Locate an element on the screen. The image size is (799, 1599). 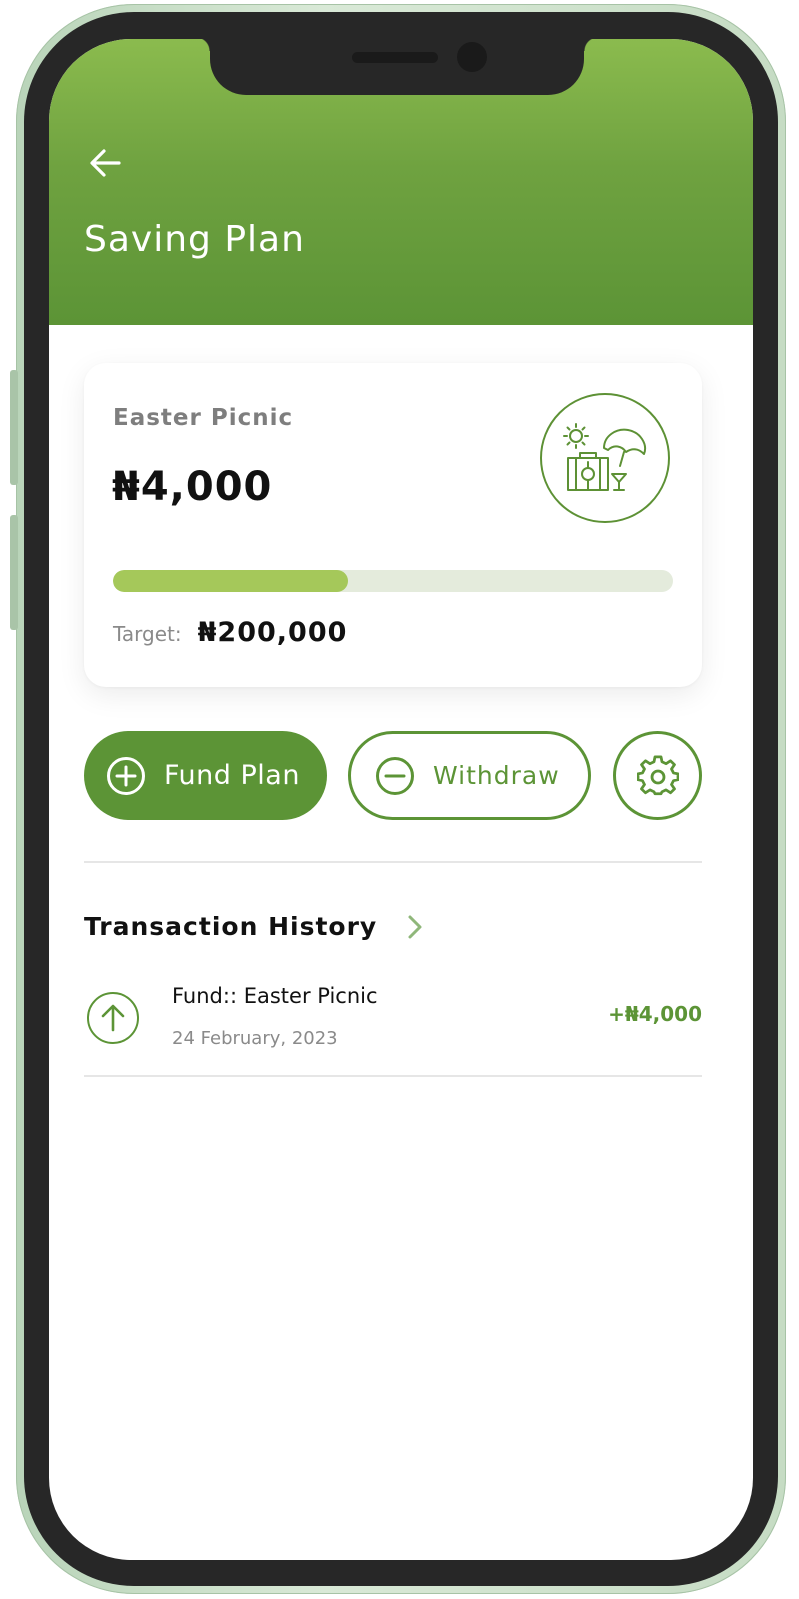
back-button is located at coordinates (105, 163).